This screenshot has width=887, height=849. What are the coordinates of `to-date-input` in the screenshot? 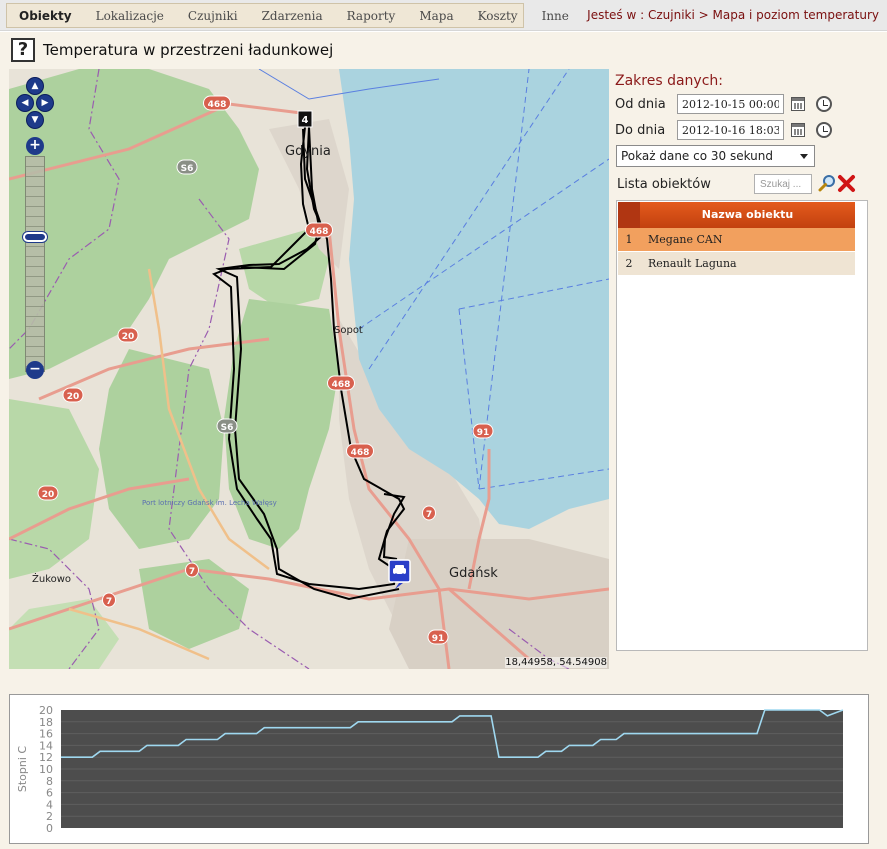 It's located at (730, 130).